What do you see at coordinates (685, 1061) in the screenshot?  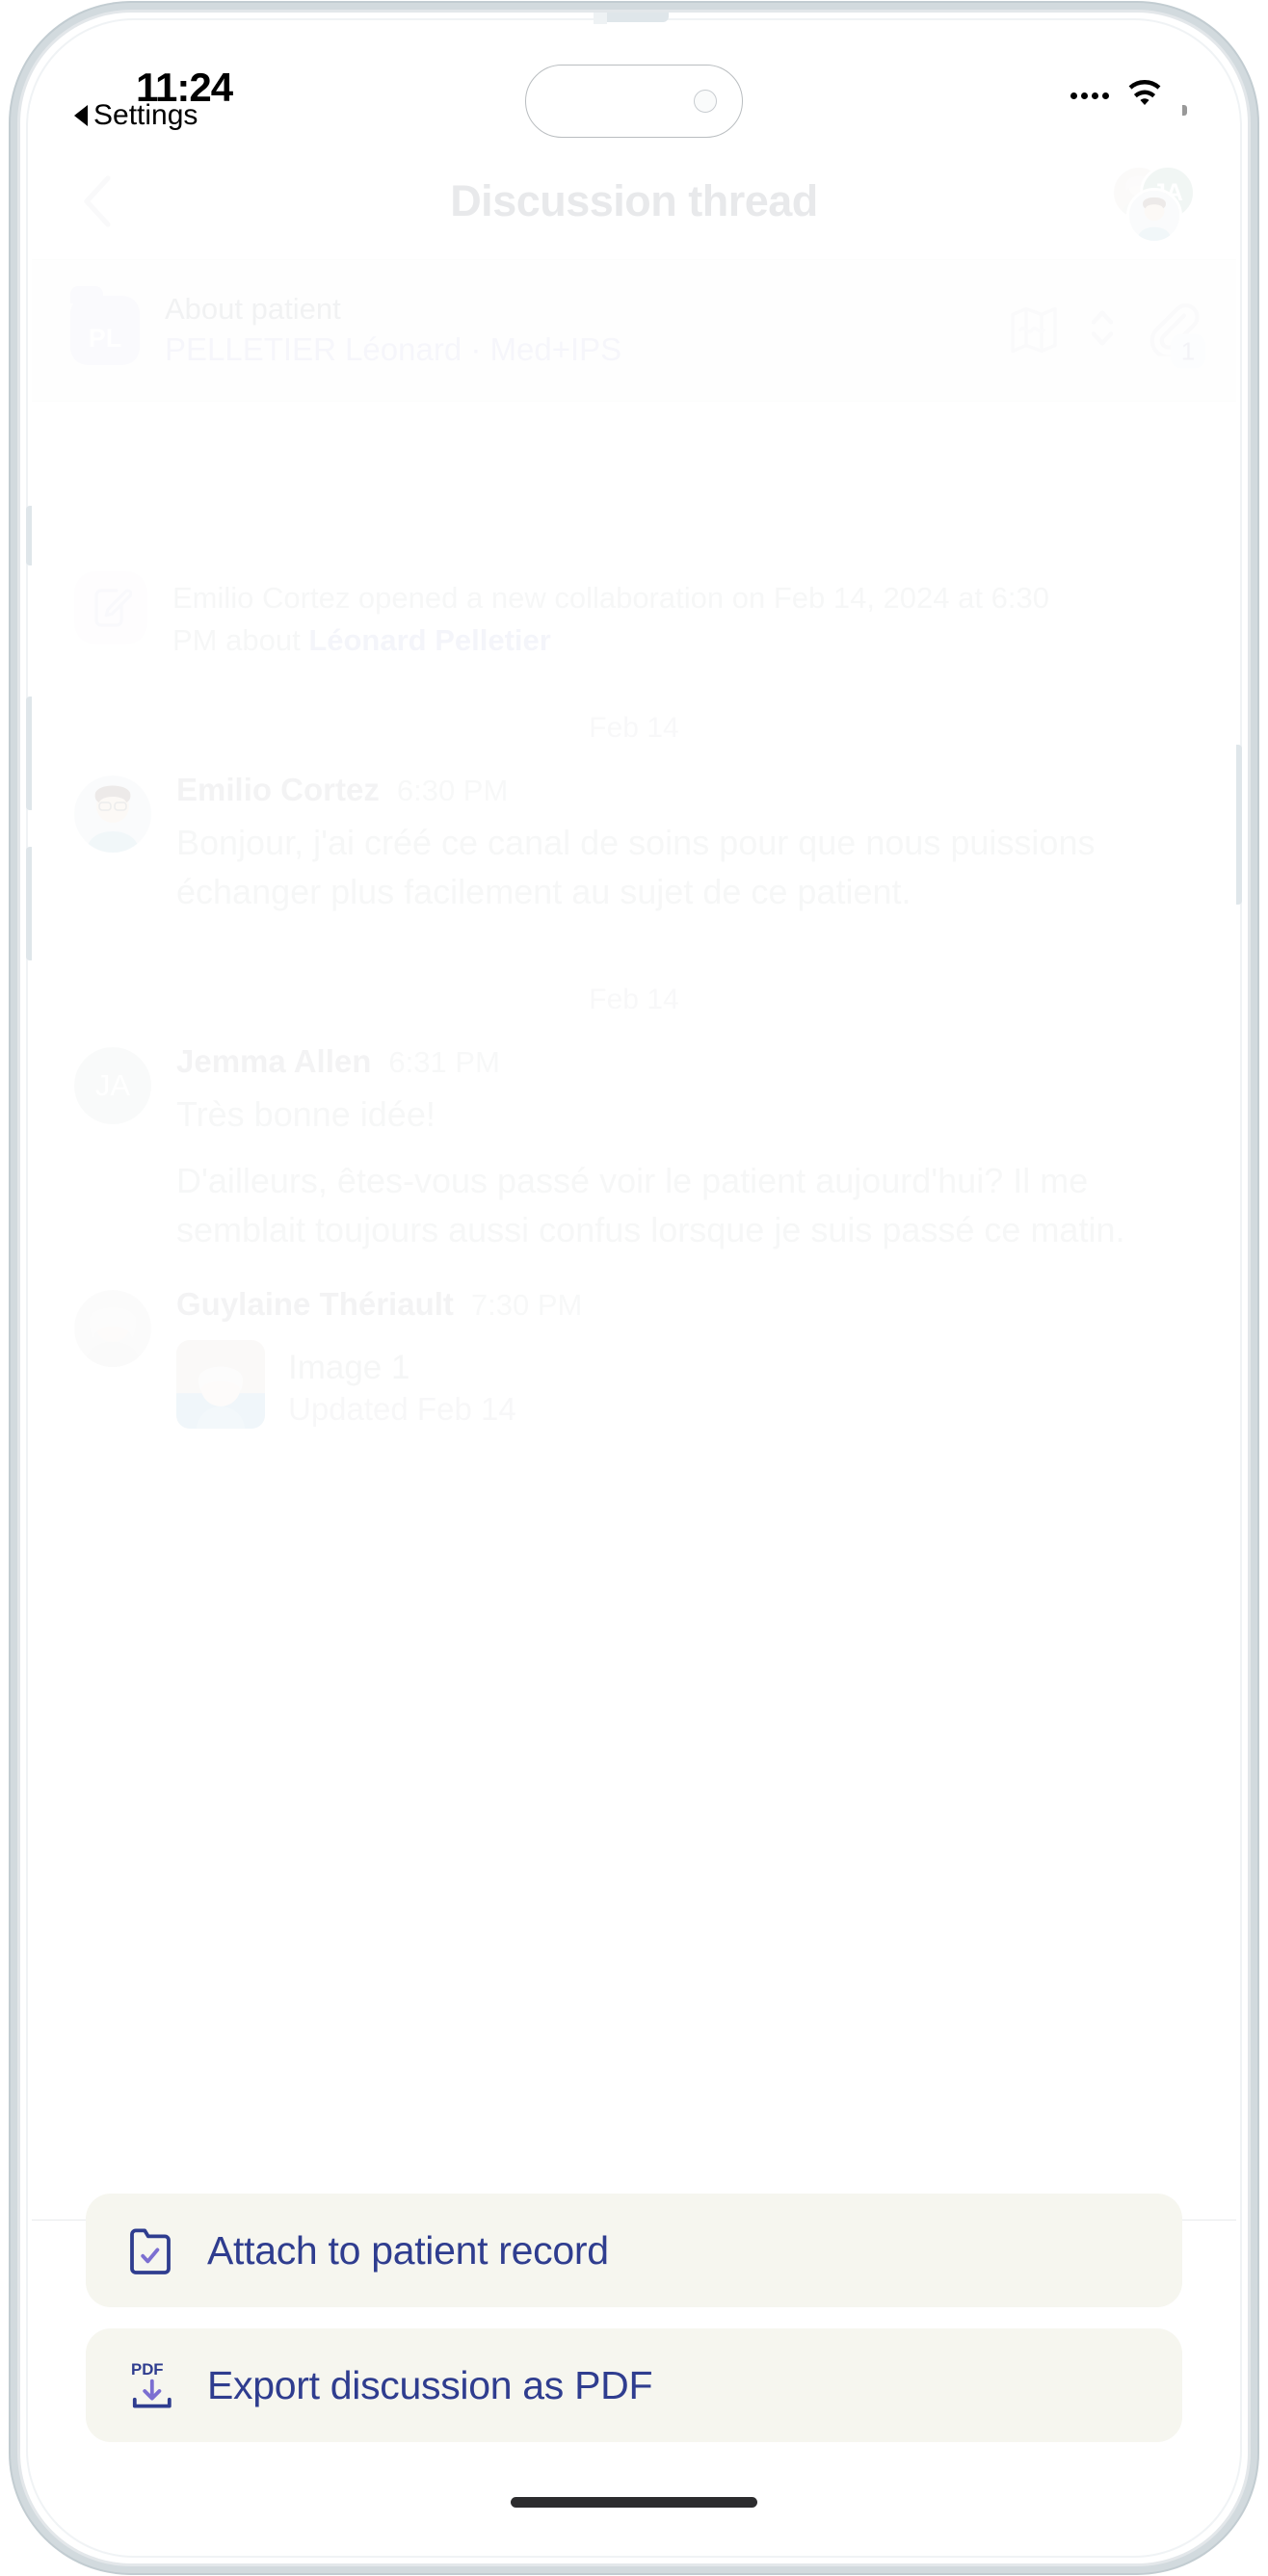 I see `message-header: Jemma Allen 6:31 PM` at bounding box center [685, 1061].